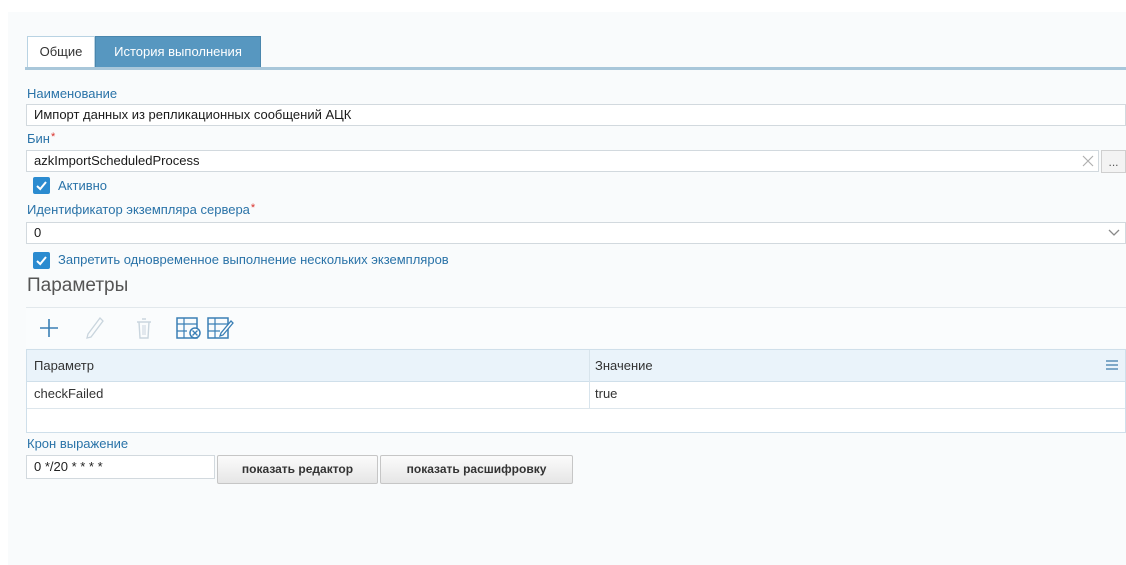 The image size is (1126, 565). Describe the element at coordinates (476, 469) in the screenshot. I see `show-decoding-button: показать расшифровку` at that location.